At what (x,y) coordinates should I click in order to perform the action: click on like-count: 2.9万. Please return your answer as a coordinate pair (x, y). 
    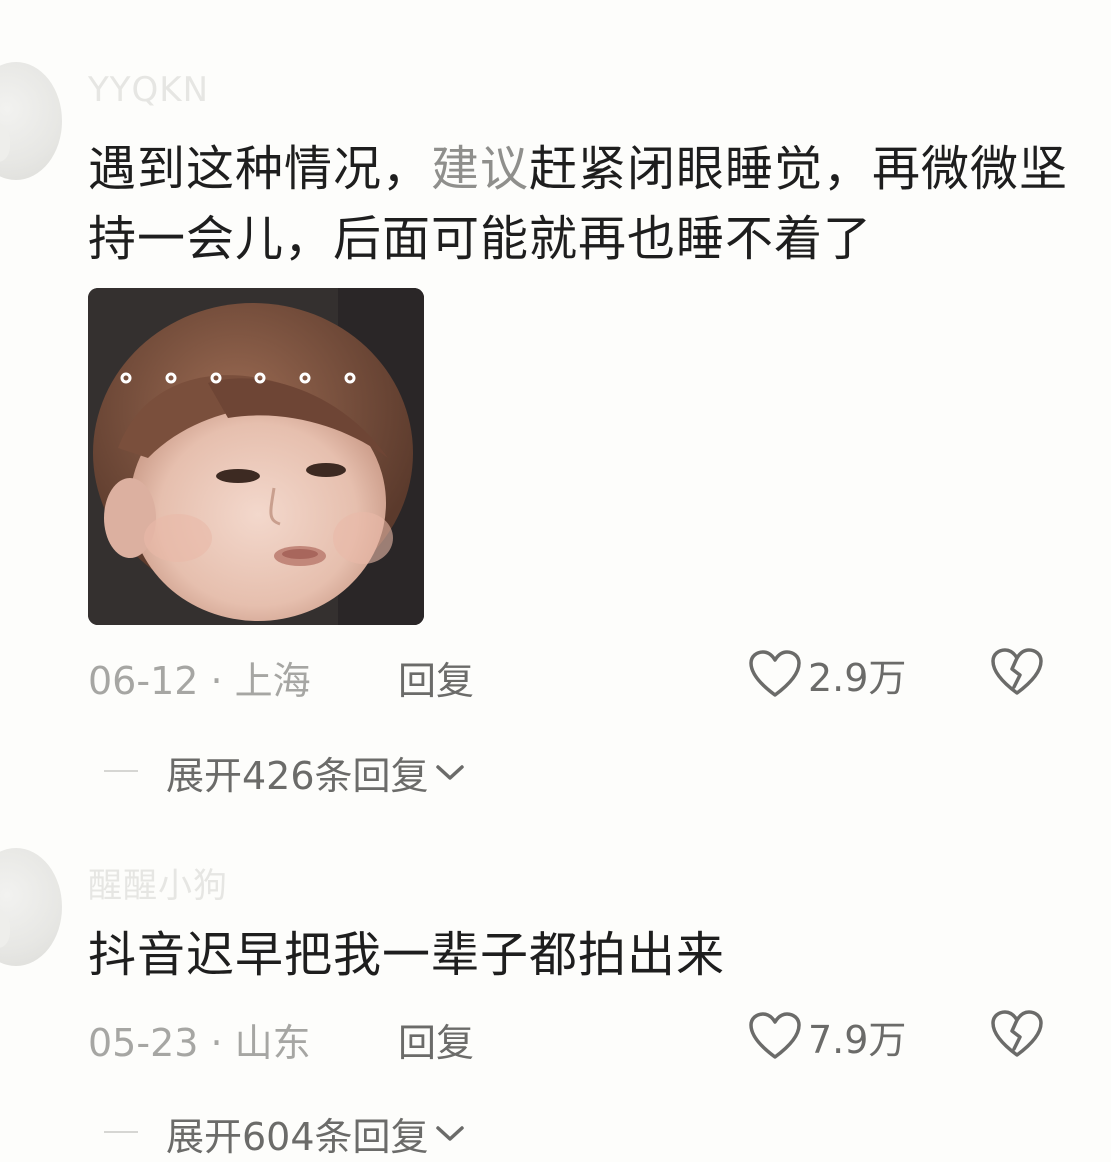
    Looking at the image, I should click on (857, 677).